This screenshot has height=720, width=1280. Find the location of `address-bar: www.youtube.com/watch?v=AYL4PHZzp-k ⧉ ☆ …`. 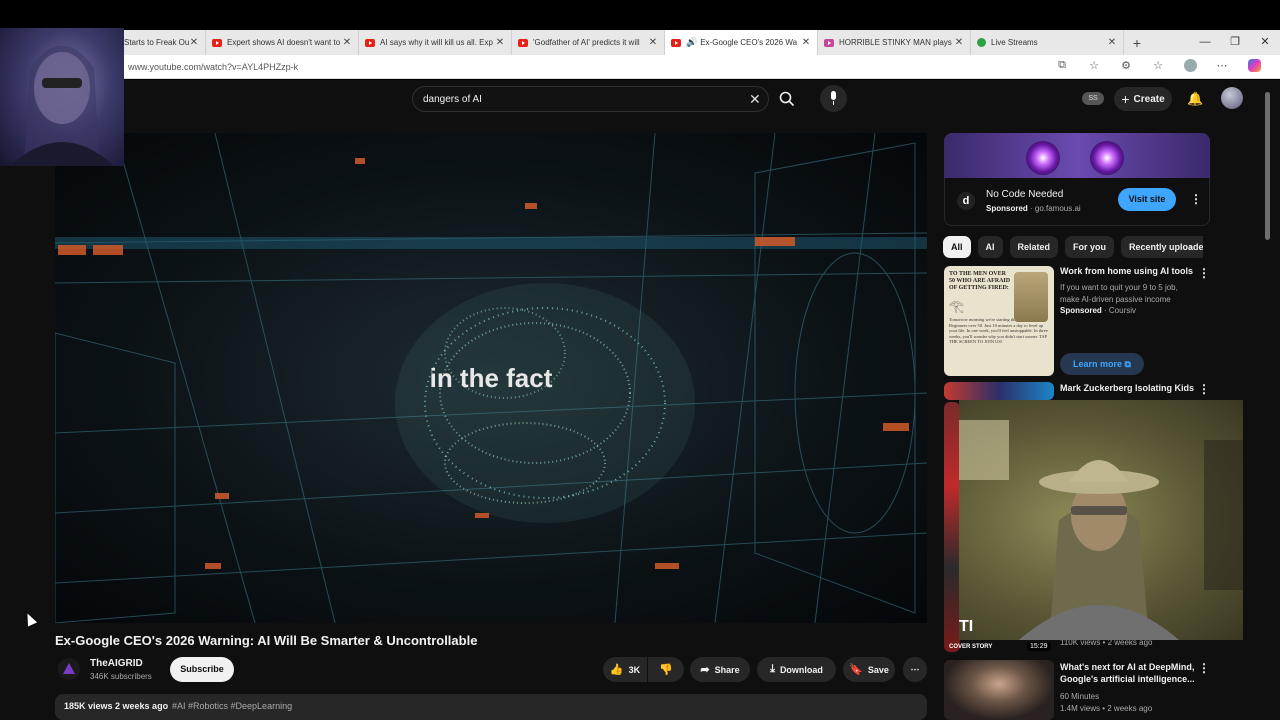

address-bar: www.youtube.com/watch?v=AYL4PHZzp-k ⧉ ☆ … is located at coordinates (640, 67).